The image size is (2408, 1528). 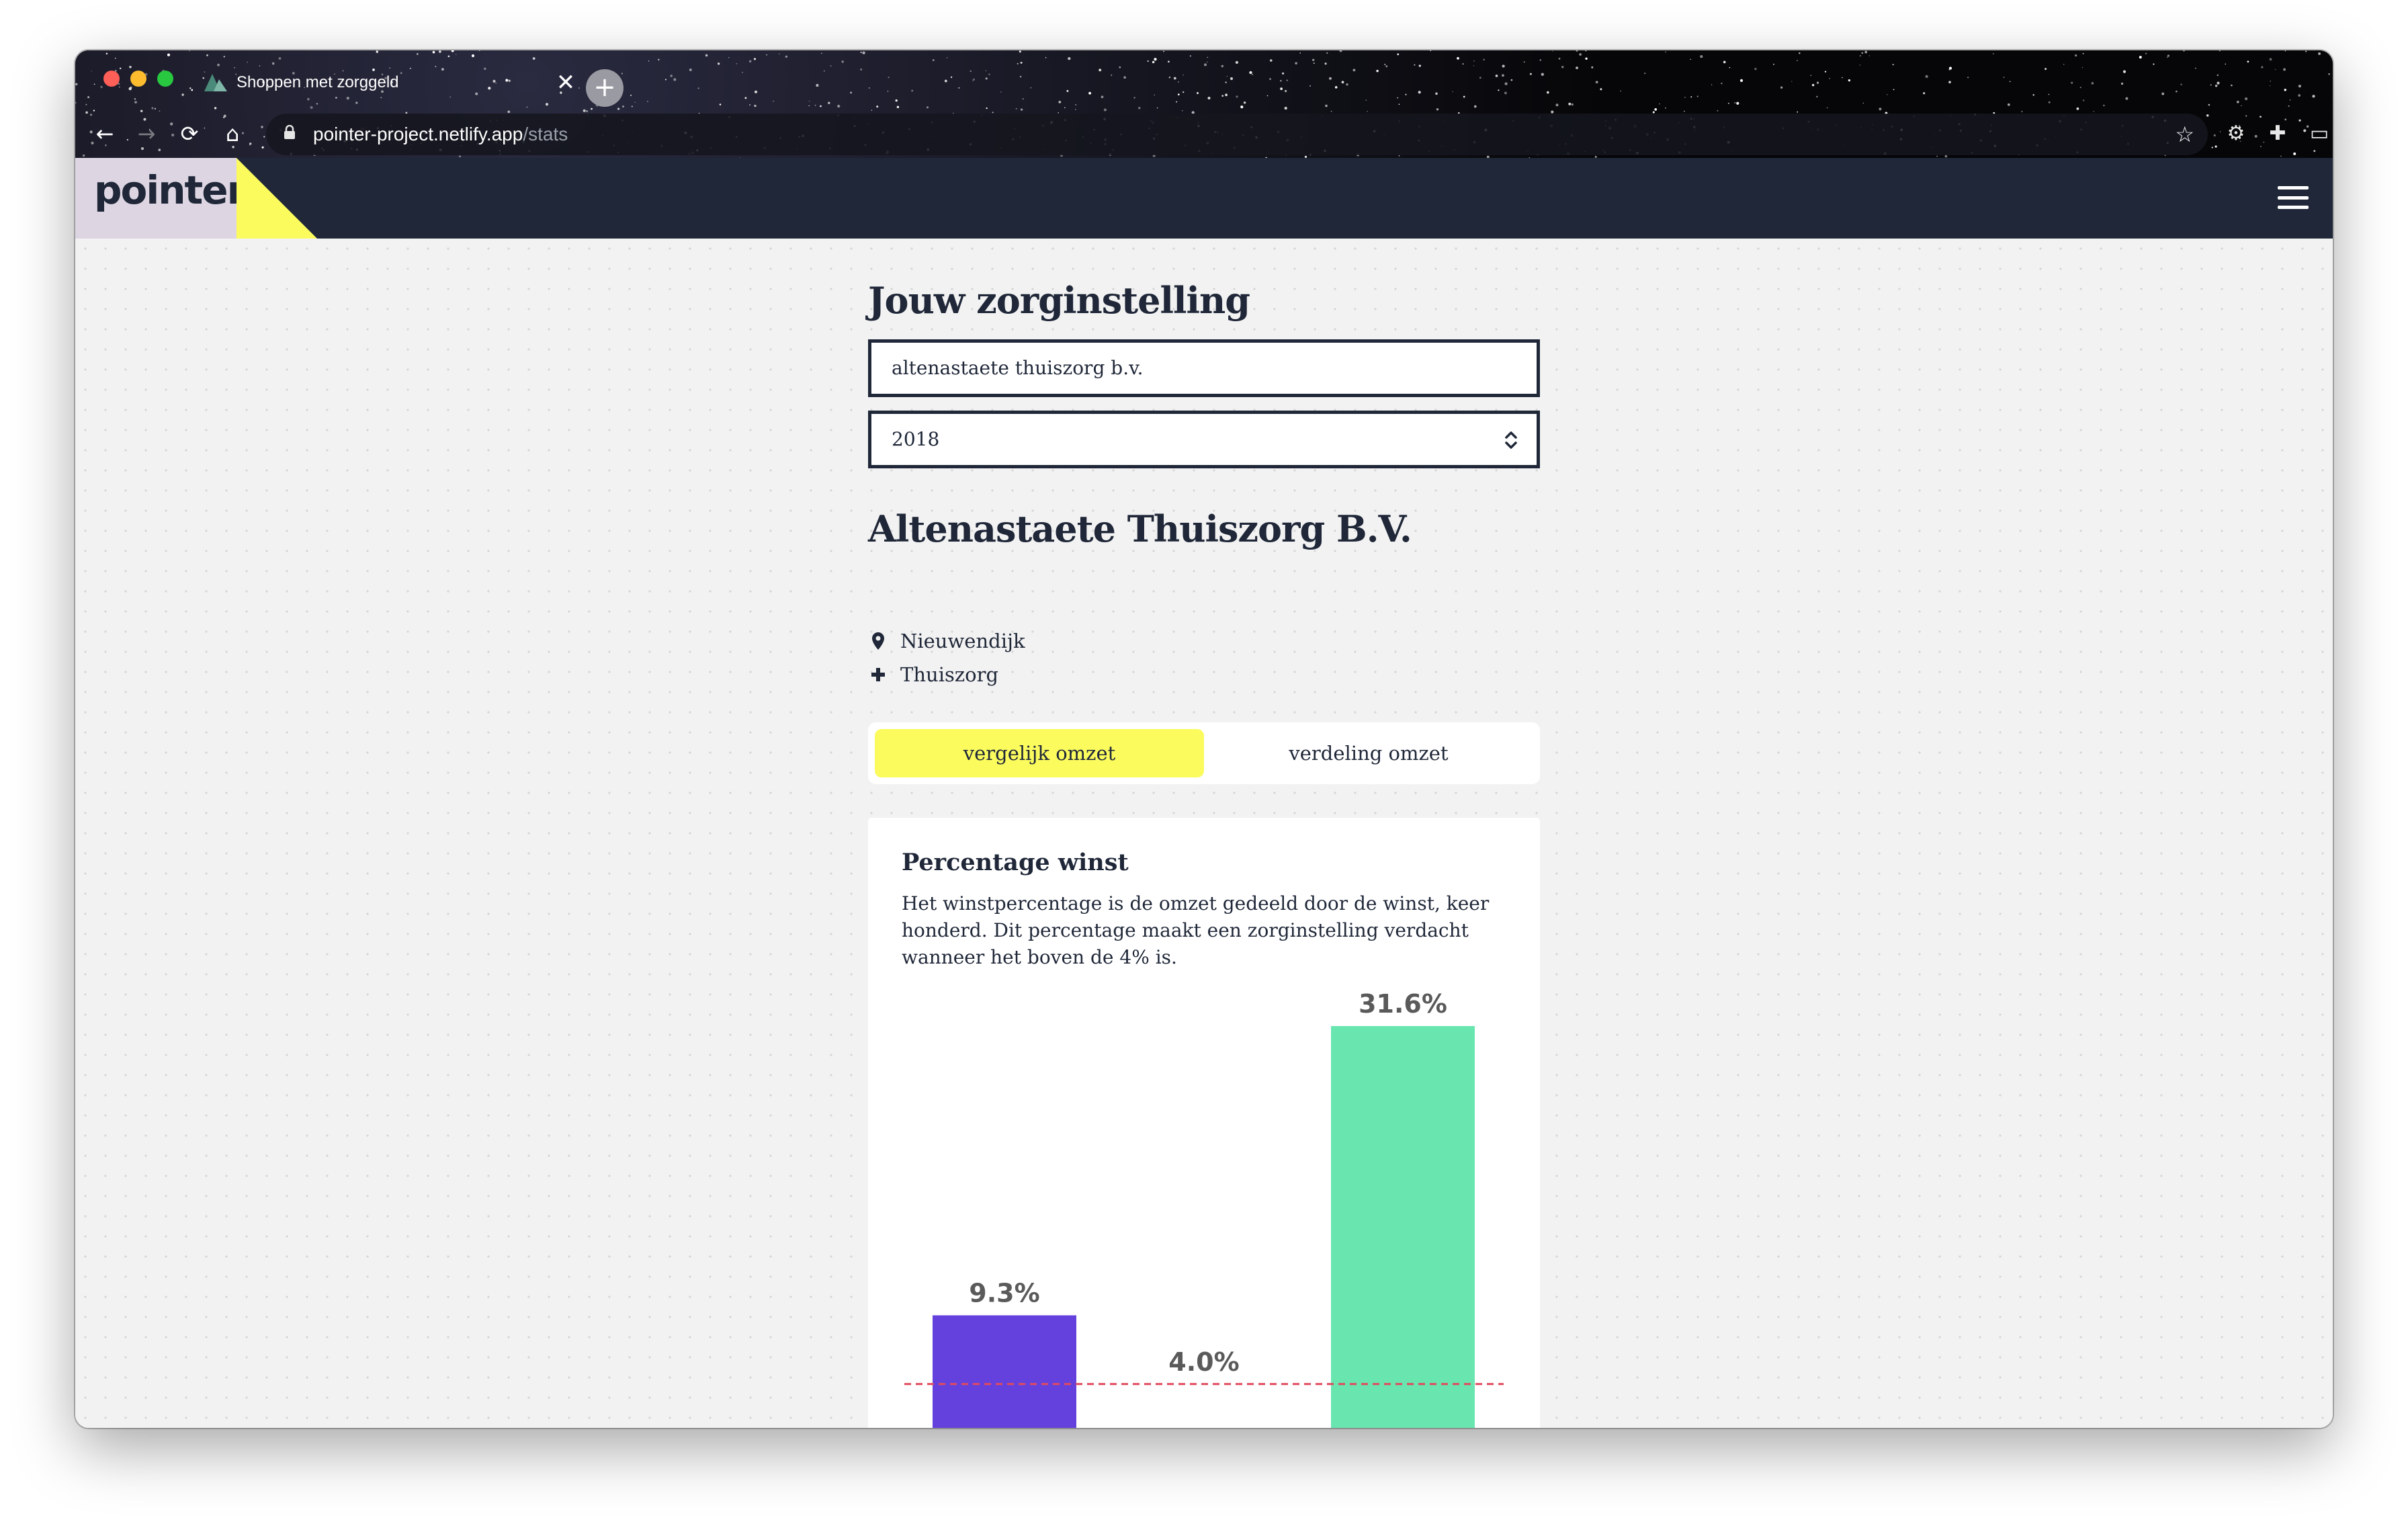 I want to click on year-select: 2018, so click(x=1204, y=440).